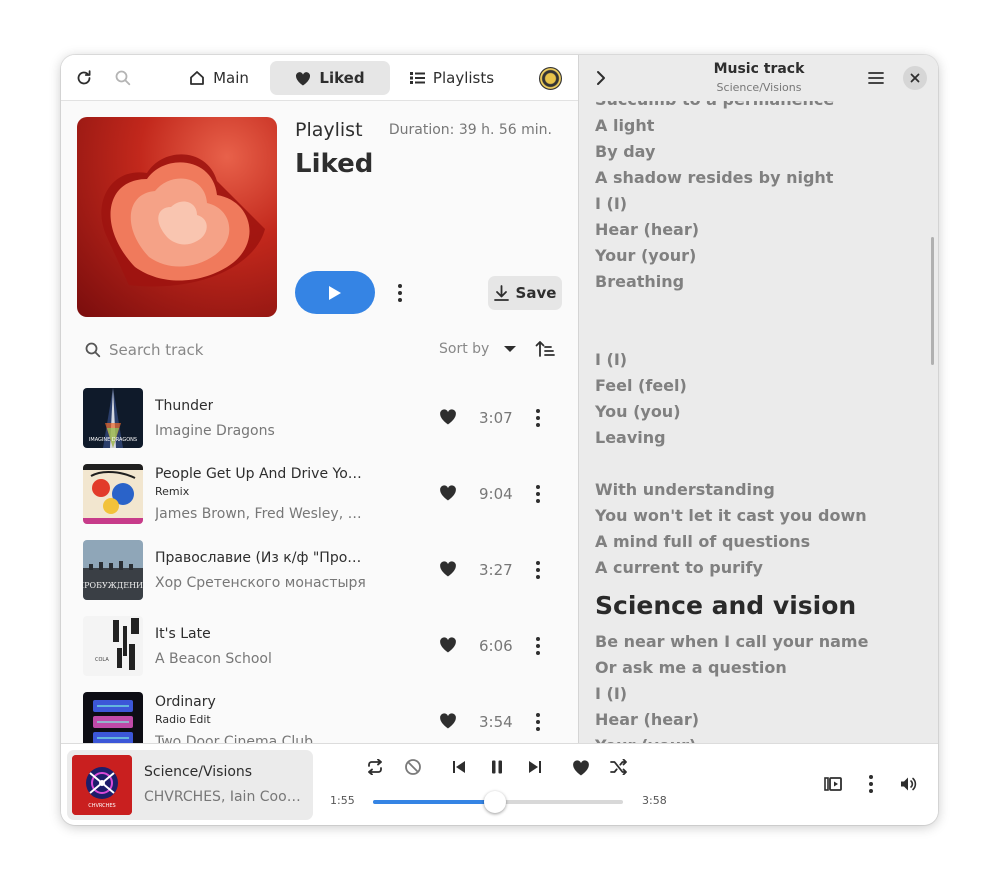 This screenshot has width=999, height=892. What do you see at coordinates (197, 78) in the screenshot?
I see `home-icon` at bounding box center [197, 78].